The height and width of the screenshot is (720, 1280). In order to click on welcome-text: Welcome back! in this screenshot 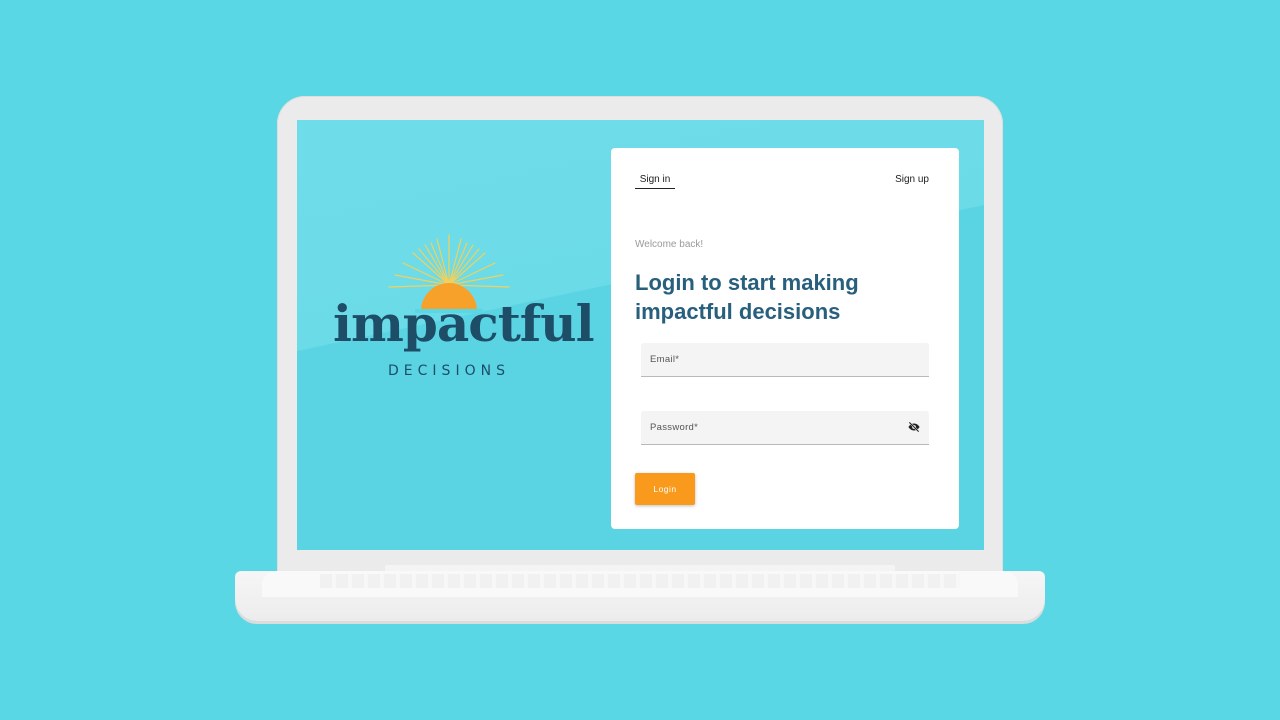, I will do `click(669, 244)`.